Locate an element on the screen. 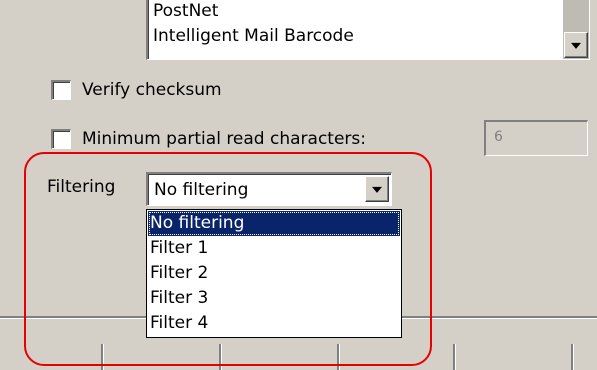  filter-option-filter-1: Filter 1 is located at coordinates (274, 248).